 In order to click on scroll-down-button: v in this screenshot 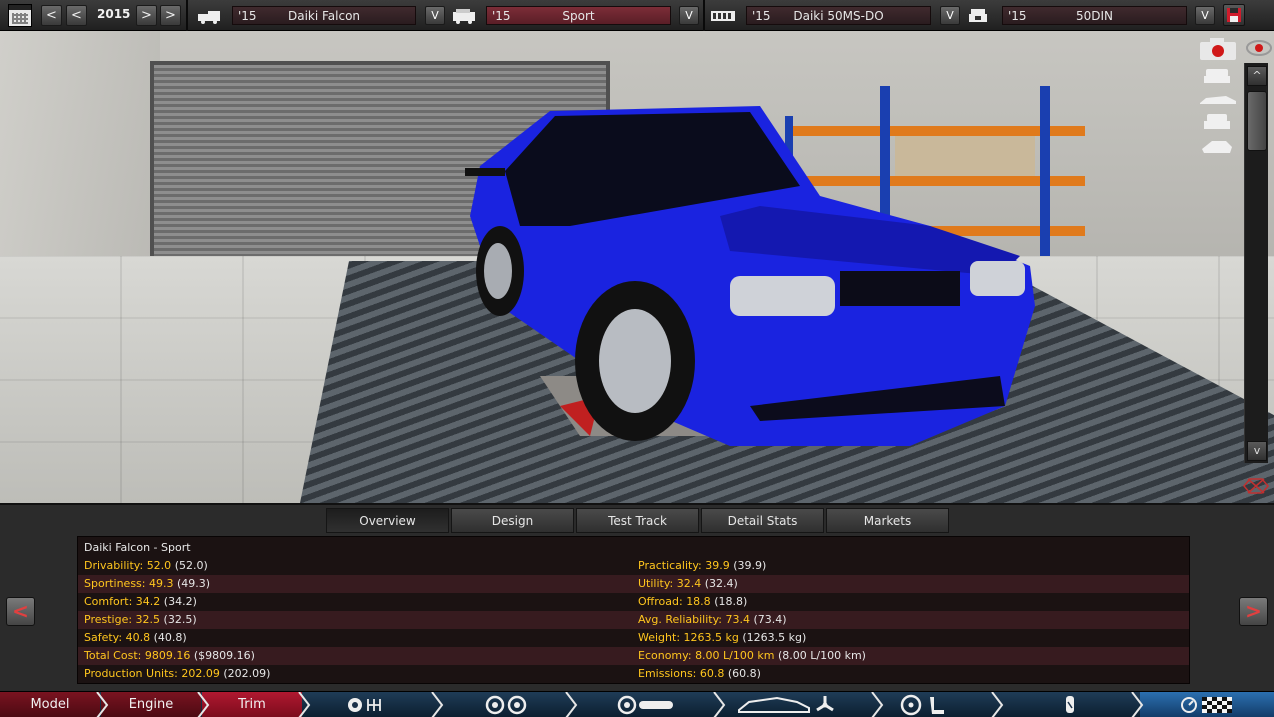, I will do `click(1257, 451)`.